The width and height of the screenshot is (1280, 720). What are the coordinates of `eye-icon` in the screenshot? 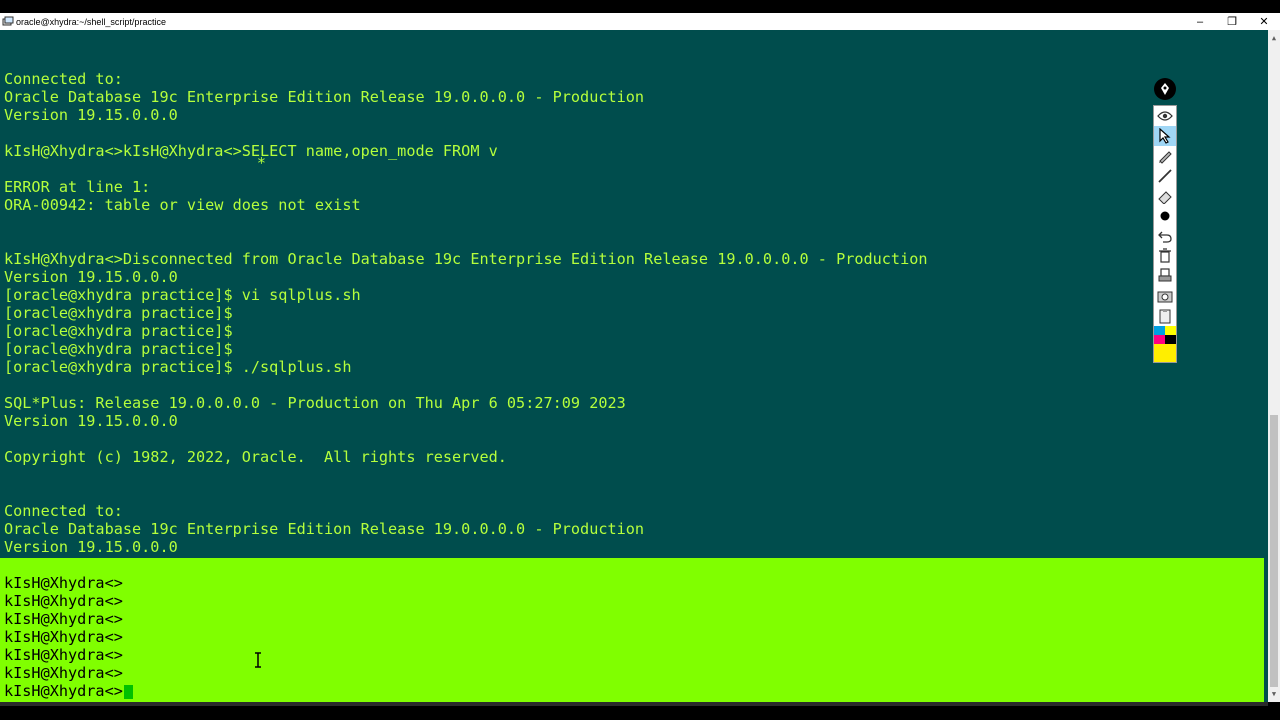 It's located at (1165, 116).